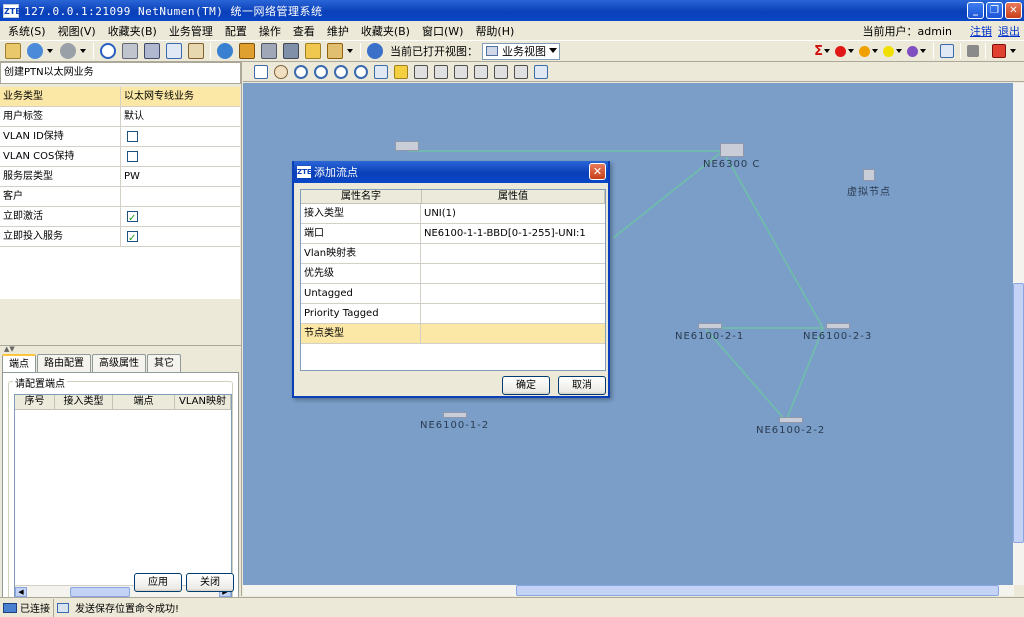 The height and width of the screenshot is (617, 1024). I want to click on layers-icon, so click(335, 51).